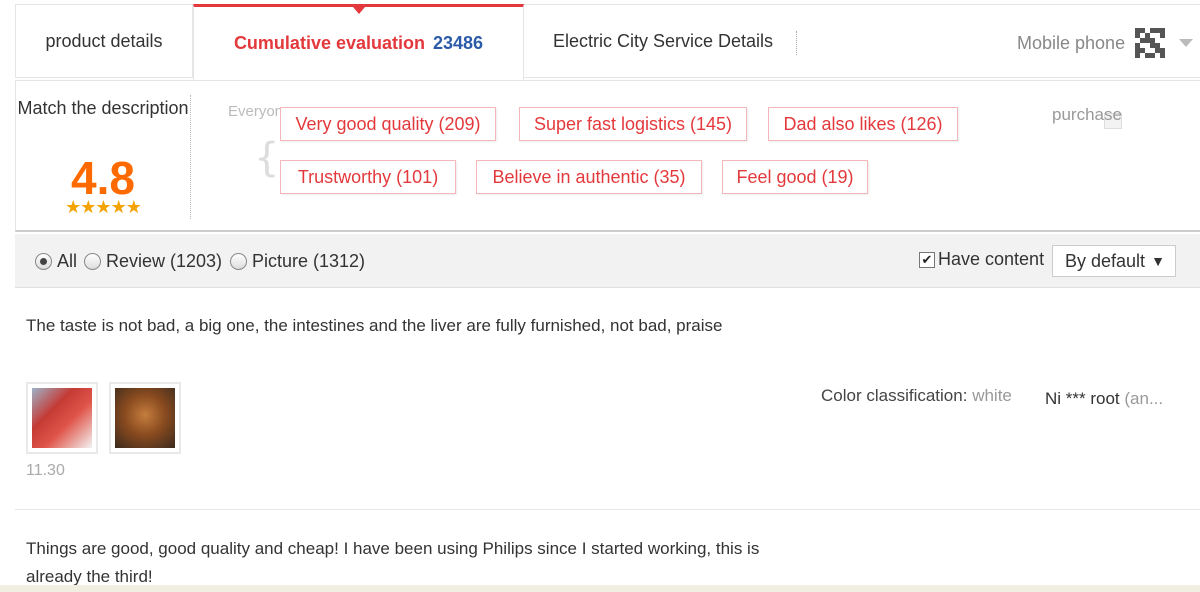  Describe the element at coordinates (589, 177) in the screenshot. I see `tag-believe-in-authentic: Believe in authentic (35)` at that location.